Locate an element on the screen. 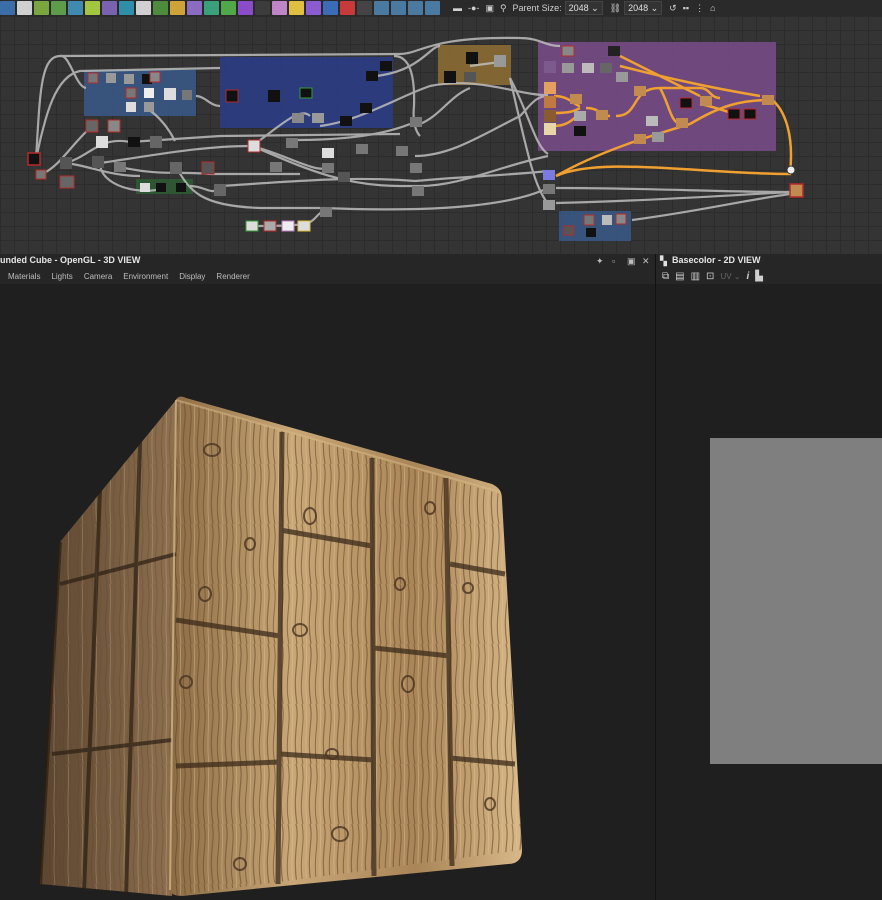  width-select: 2048 ⌄ is located at coordinates (583, 8).